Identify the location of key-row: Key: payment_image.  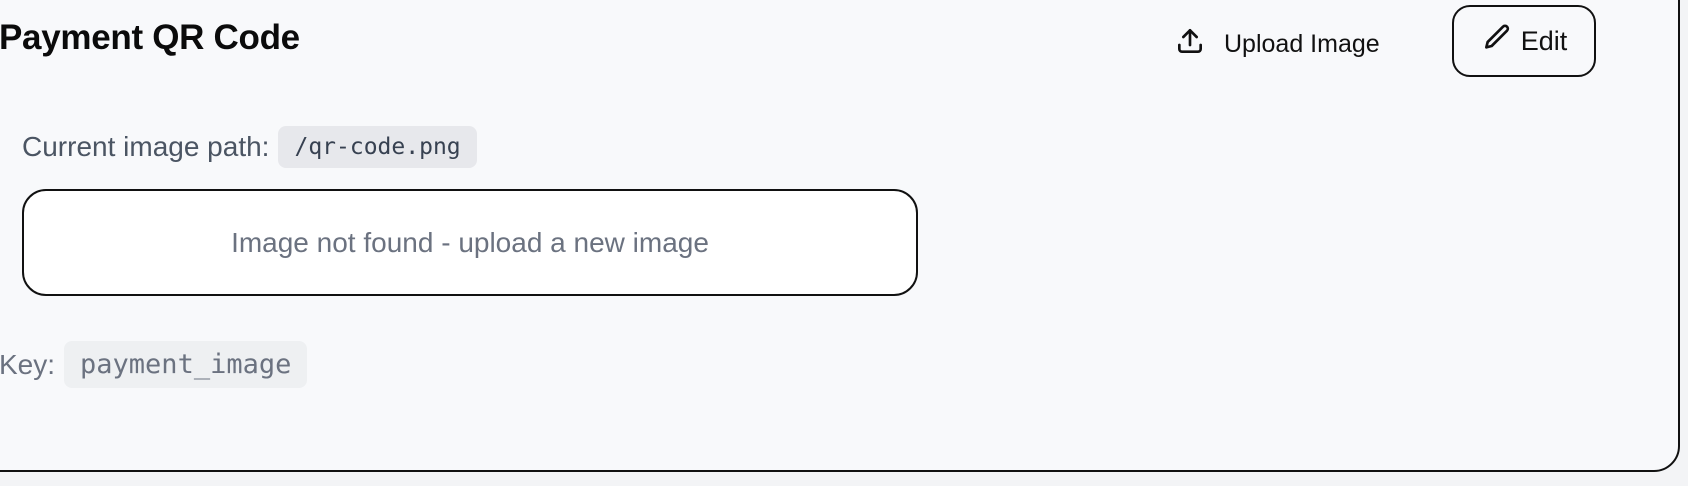
(154, 364).